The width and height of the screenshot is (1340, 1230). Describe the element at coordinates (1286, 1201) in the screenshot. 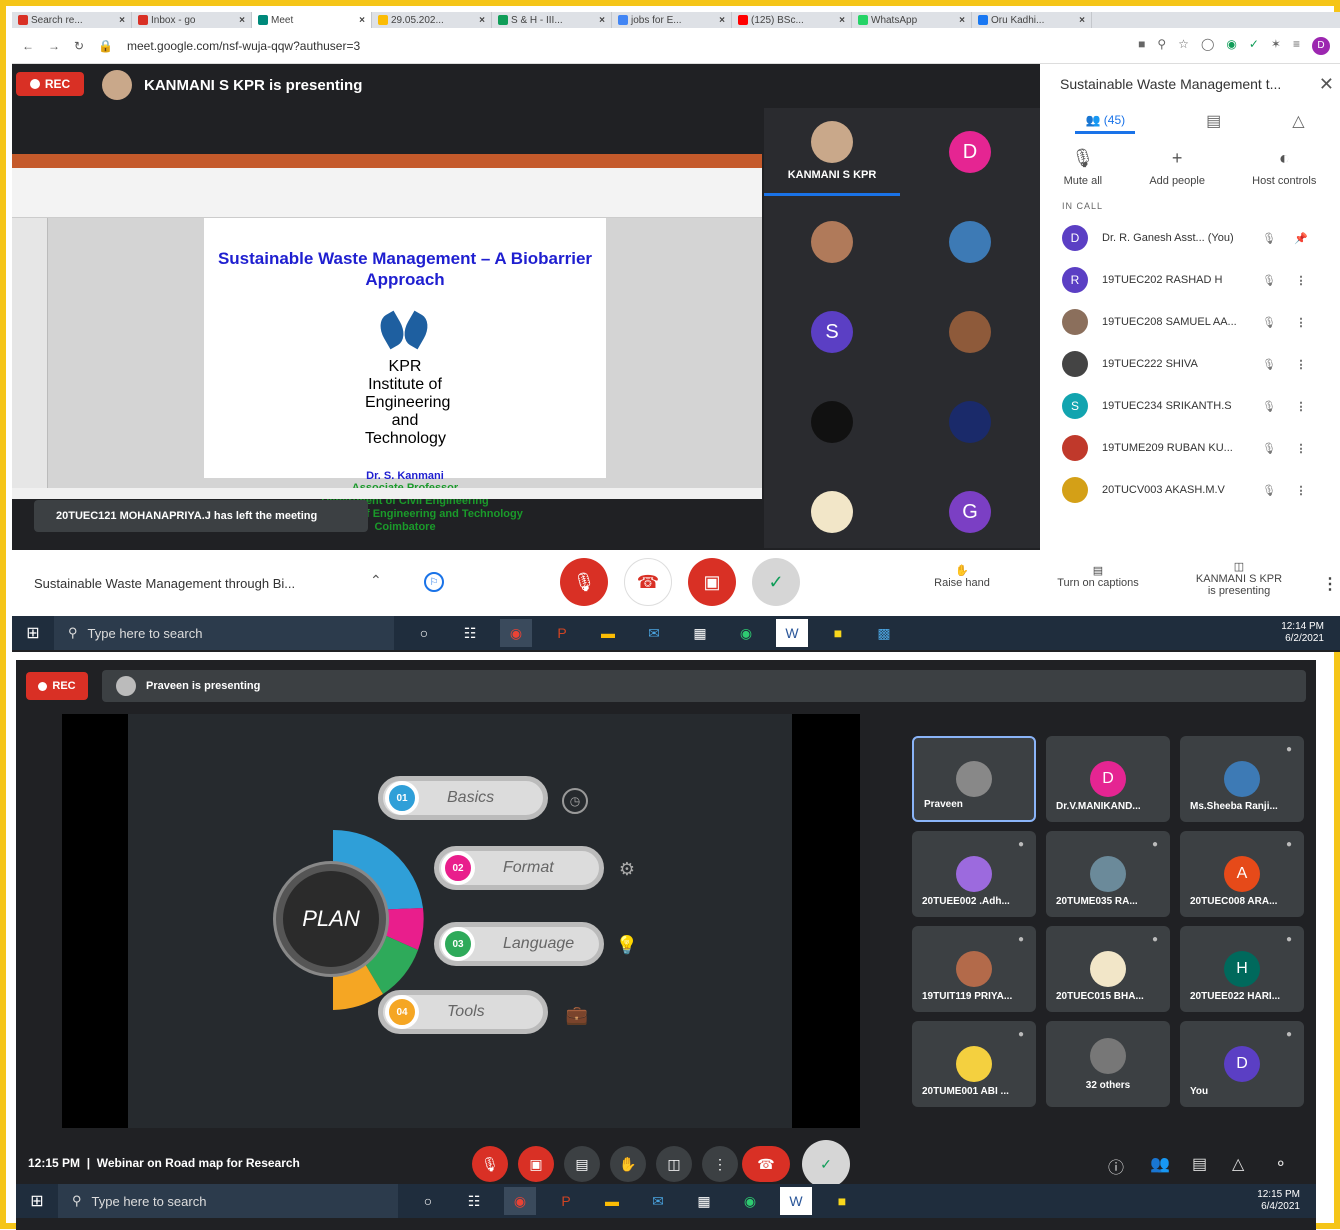

I see `taskbar-clock: 12:15 PM 6/4/2021` at that location.